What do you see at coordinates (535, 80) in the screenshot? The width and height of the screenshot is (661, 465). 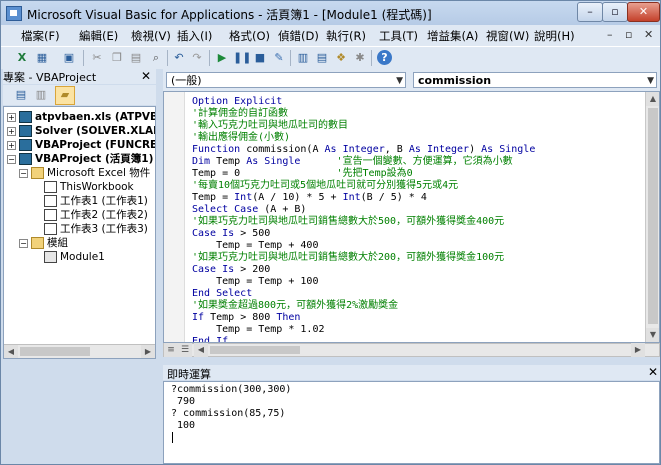 I see `procedure-combo: commission ▼` at bounding box center [535, 80].